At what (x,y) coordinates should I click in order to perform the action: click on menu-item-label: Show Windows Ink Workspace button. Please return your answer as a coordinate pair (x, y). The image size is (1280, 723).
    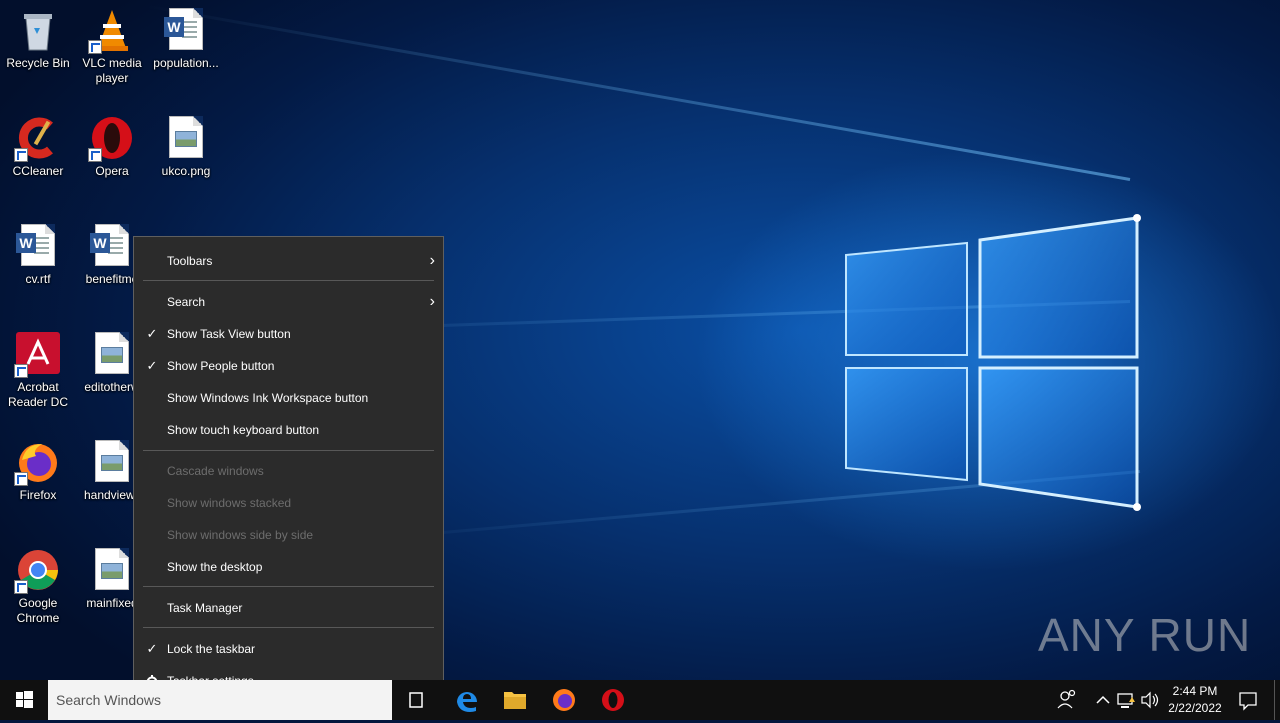
    Looking at the image, I should click on (268, 398).